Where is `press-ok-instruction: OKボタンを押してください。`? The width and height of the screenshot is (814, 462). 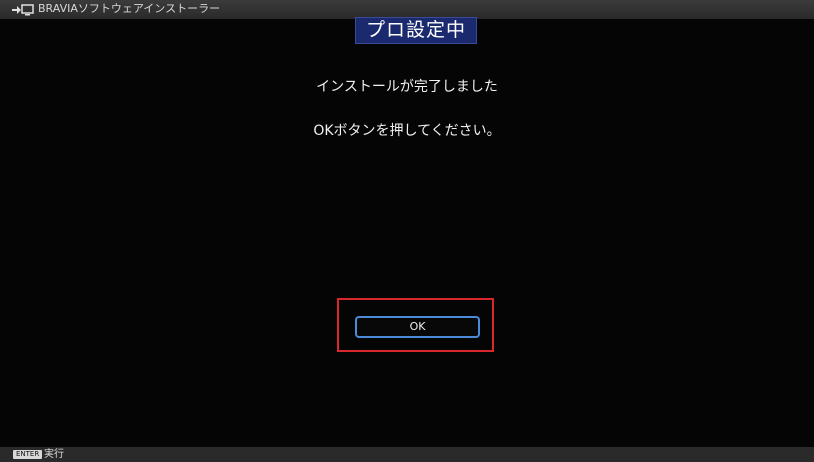
press-ok-instruction: OKボタンを押してください。 is located at coordinates (407, 131).